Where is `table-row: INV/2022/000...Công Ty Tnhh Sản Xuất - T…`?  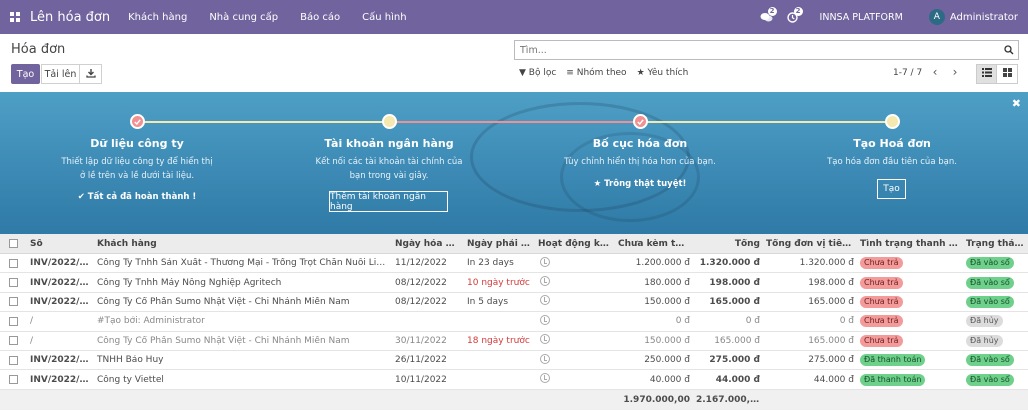
table-row: INV/2022/000...Công Ty Tnhh Sản Xuất - T… is located at coordinates (514, 264).